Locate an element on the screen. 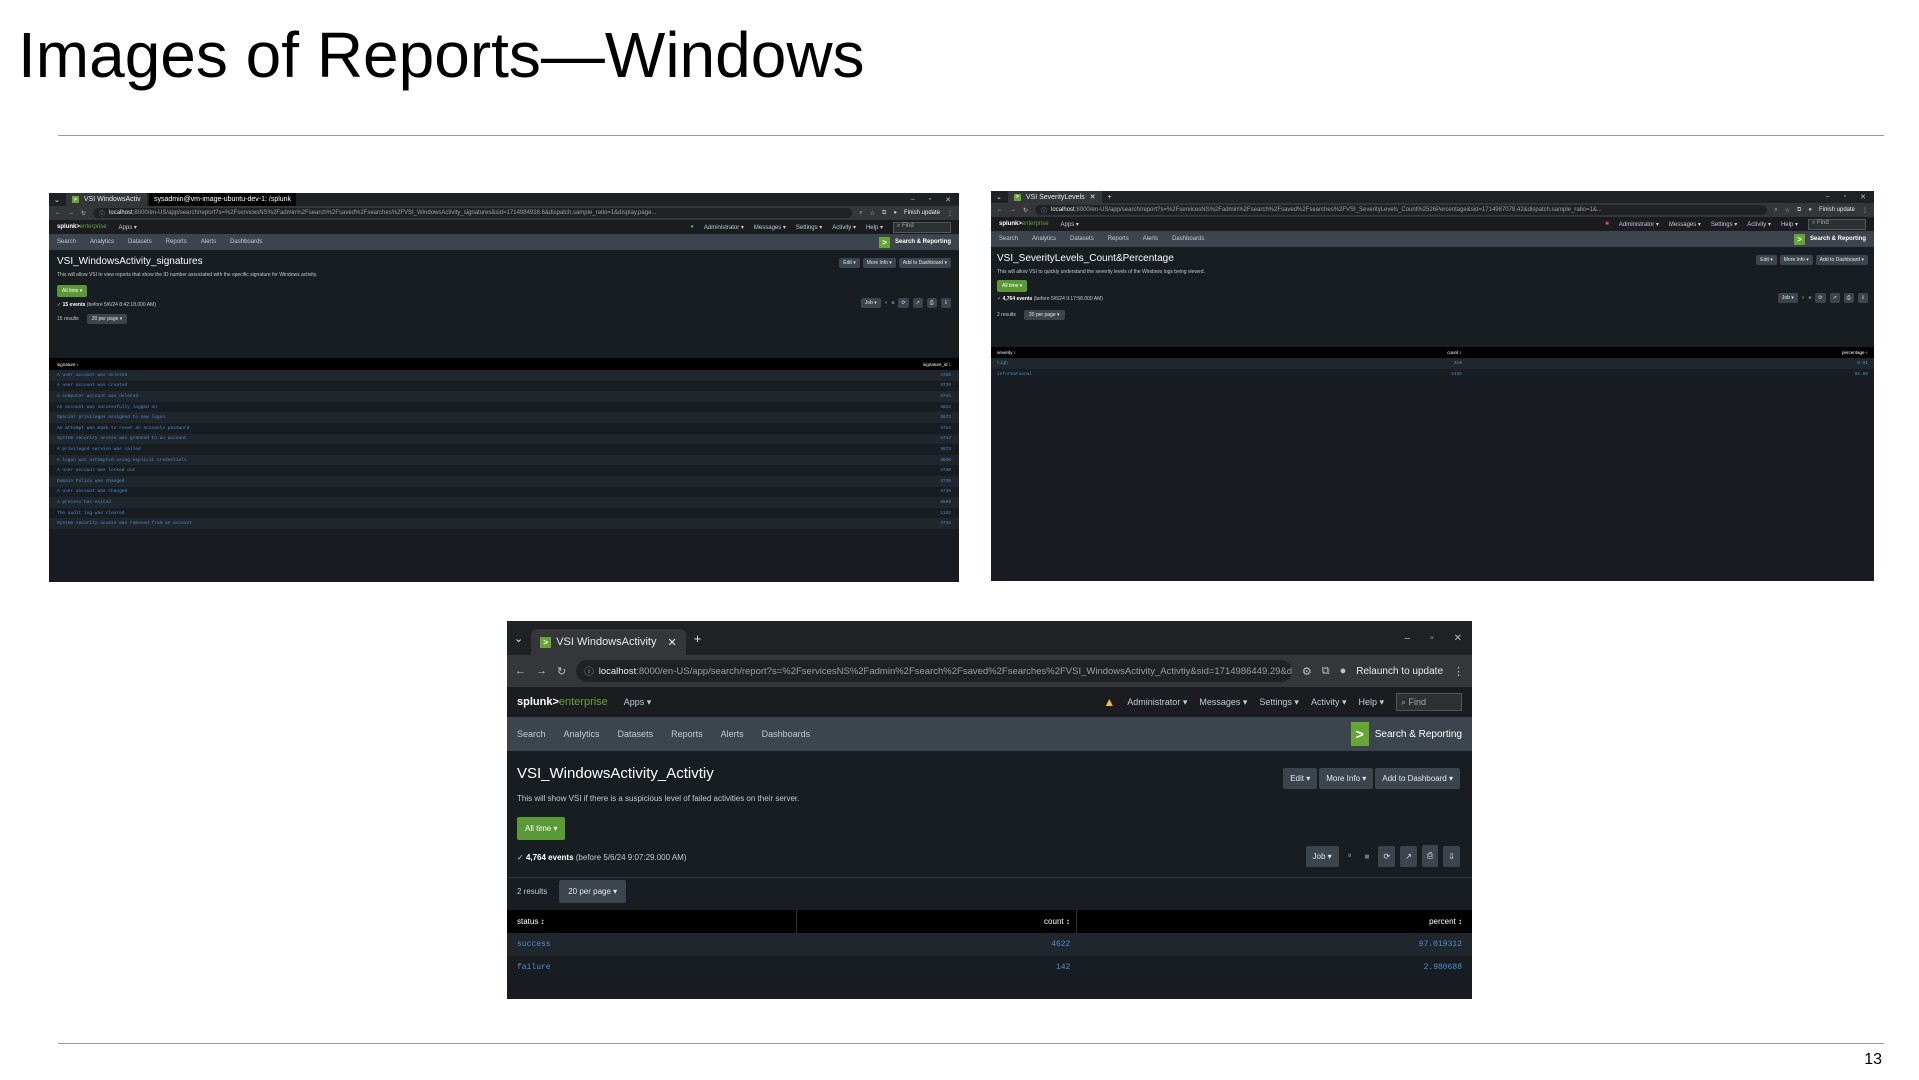 The width and height of the screenshot is (1919, 1080). job-menu: Job ▾ is located at coordinates (1787, 298).